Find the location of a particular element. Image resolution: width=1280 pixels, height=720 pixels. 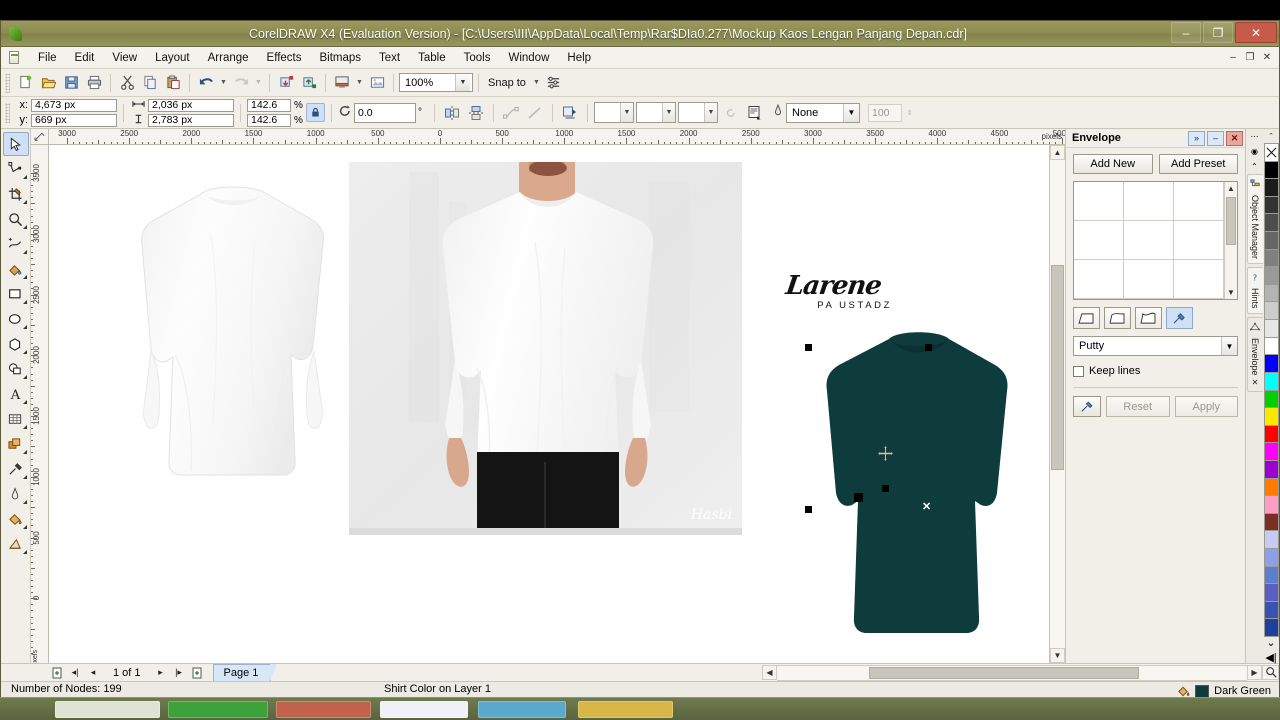

application-launcher-icon is located at coordinates (342, 83).